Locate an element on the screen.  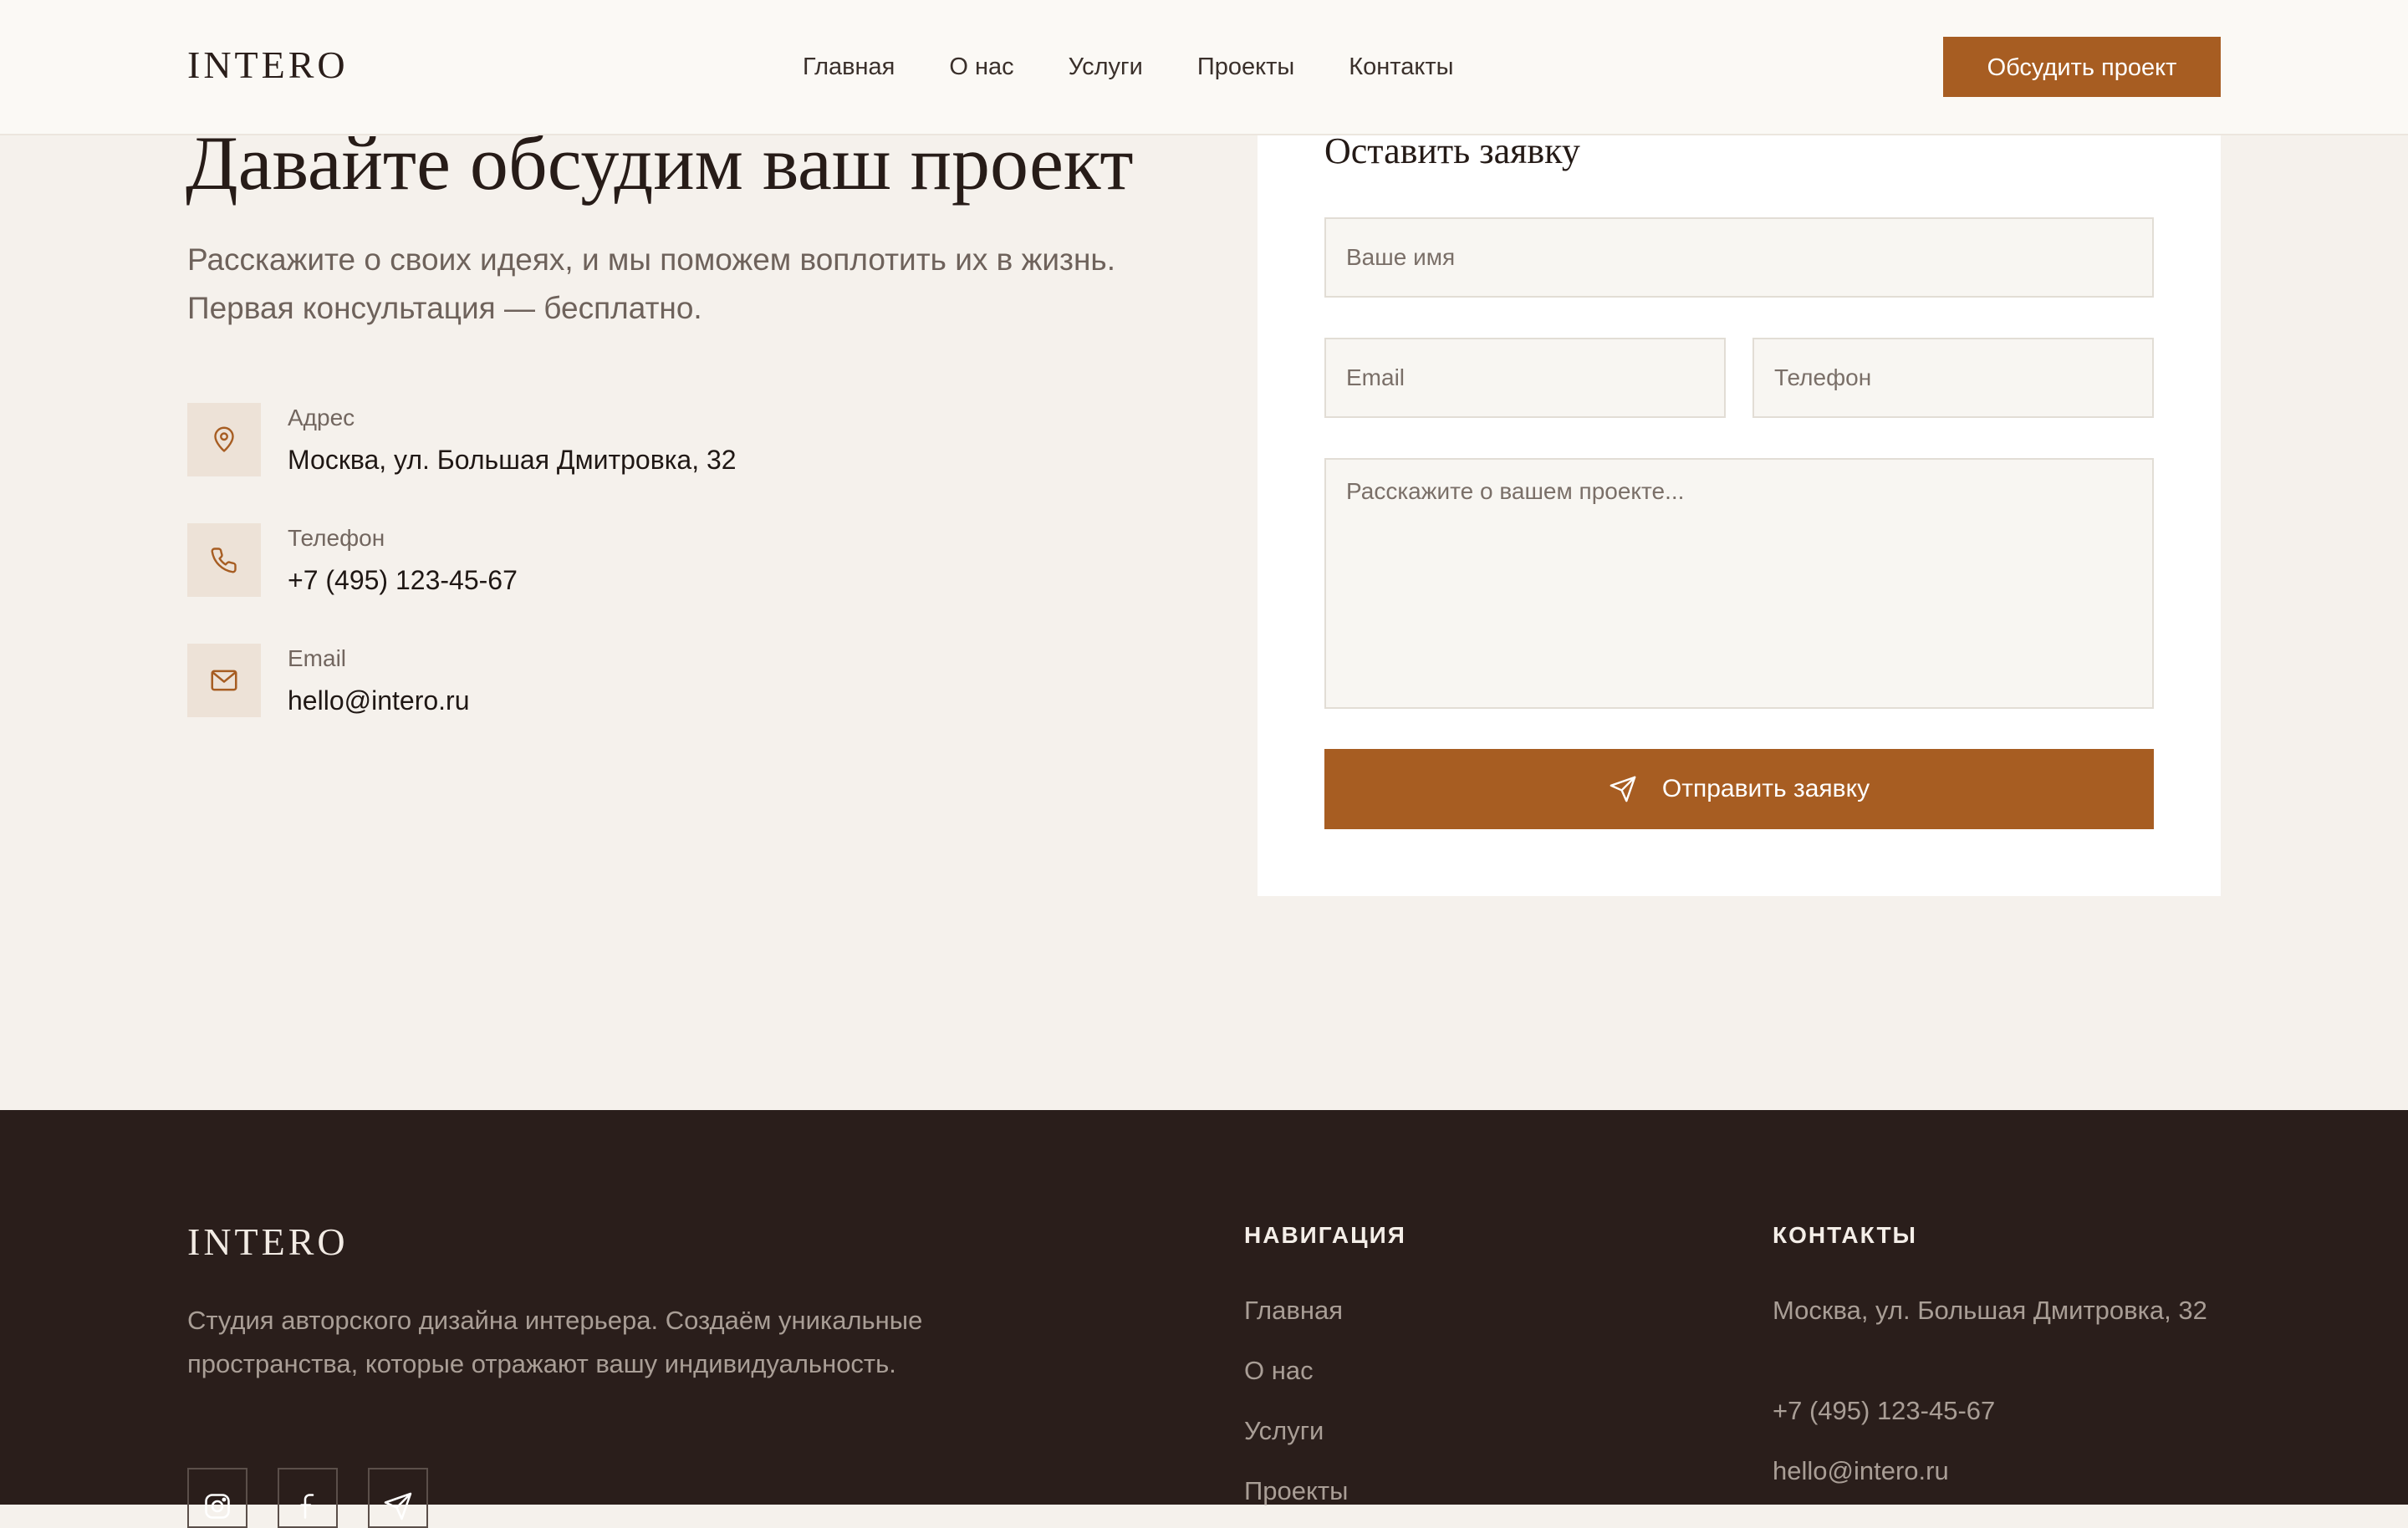
nav-item-projects: Проекты is located at coordinates (1245, 67).